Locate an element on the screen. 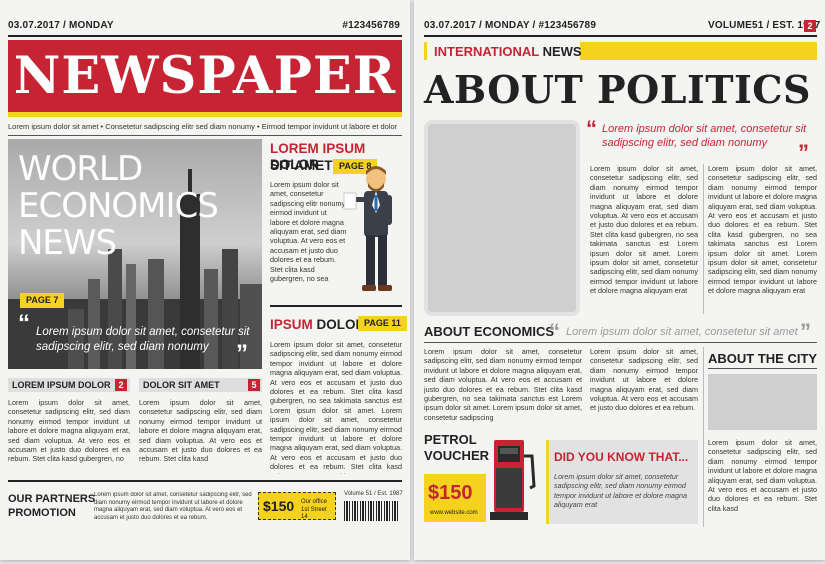 This screenshot has height=564, width=825. feature-title: WORLD ECONOMICS NEWS is located at coordinates (118, 206).